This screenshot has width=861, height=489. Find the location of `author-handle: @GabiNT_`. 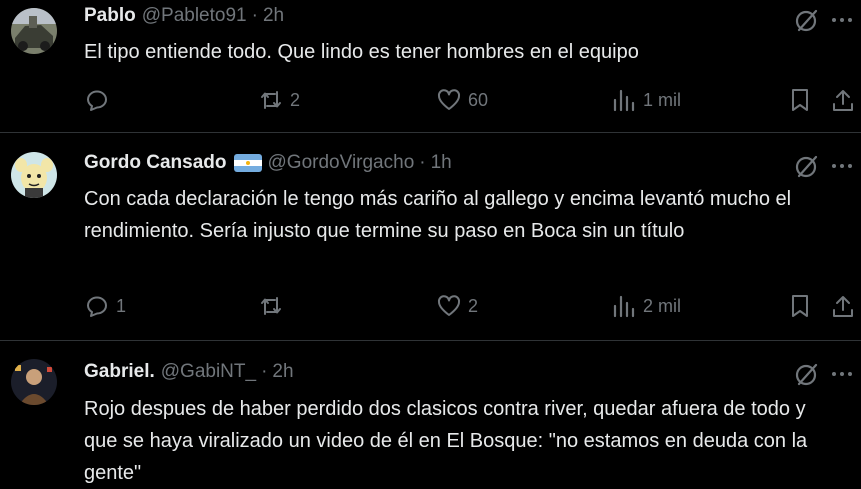

author-handle: @GabiNT_ is located at coordinates (208, 372).